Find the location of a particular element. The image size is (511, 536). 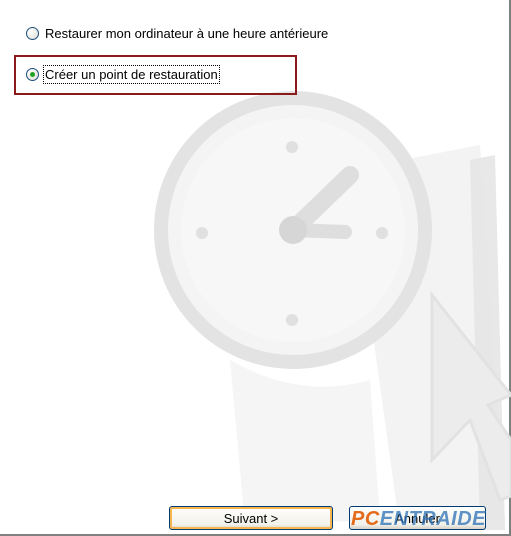

next-button: Suivant > is located at coordinates (251, 518).